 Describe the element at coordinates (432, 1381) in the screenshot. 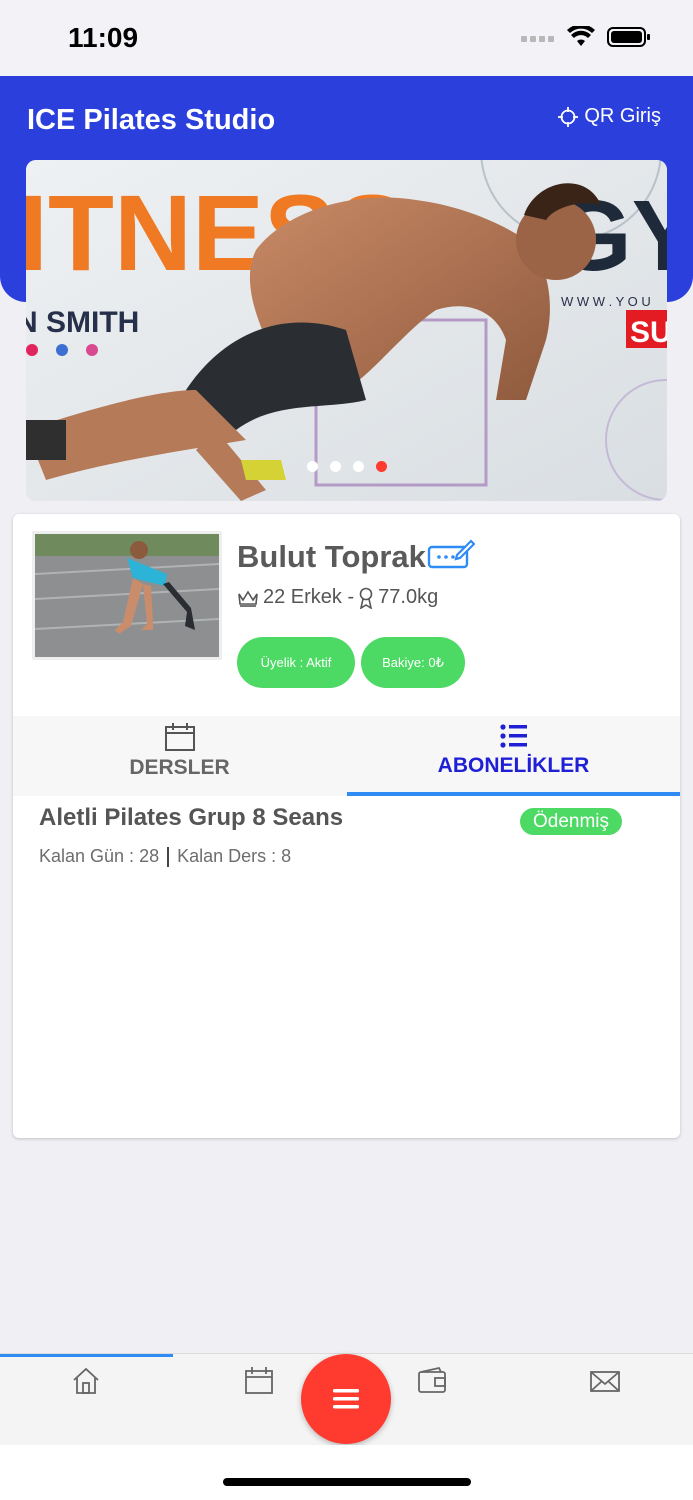

I see `wallet-icon` at that location.